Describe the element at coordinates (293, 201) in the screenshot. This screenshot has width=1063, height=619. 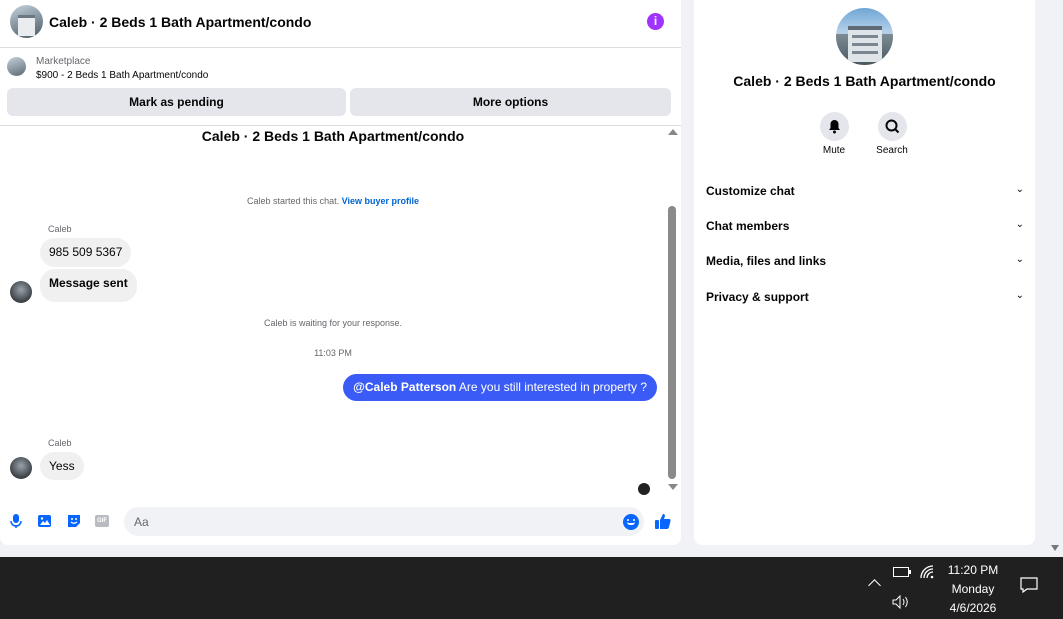
I see `chat-started-text: Caleb started this chat.` at that location.